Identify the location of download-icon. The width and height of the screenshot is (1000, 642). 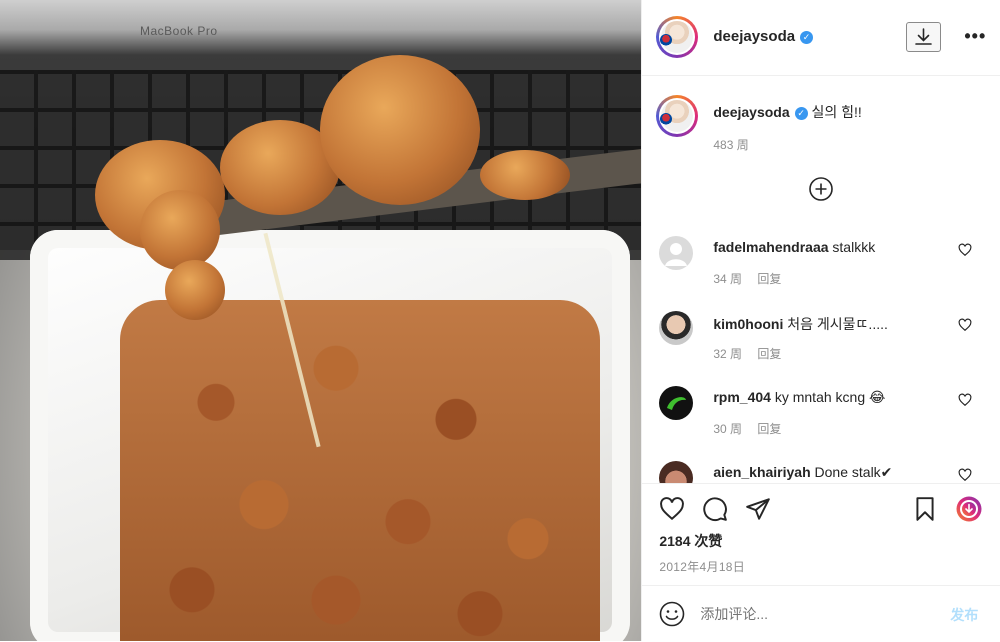
(924, 36).